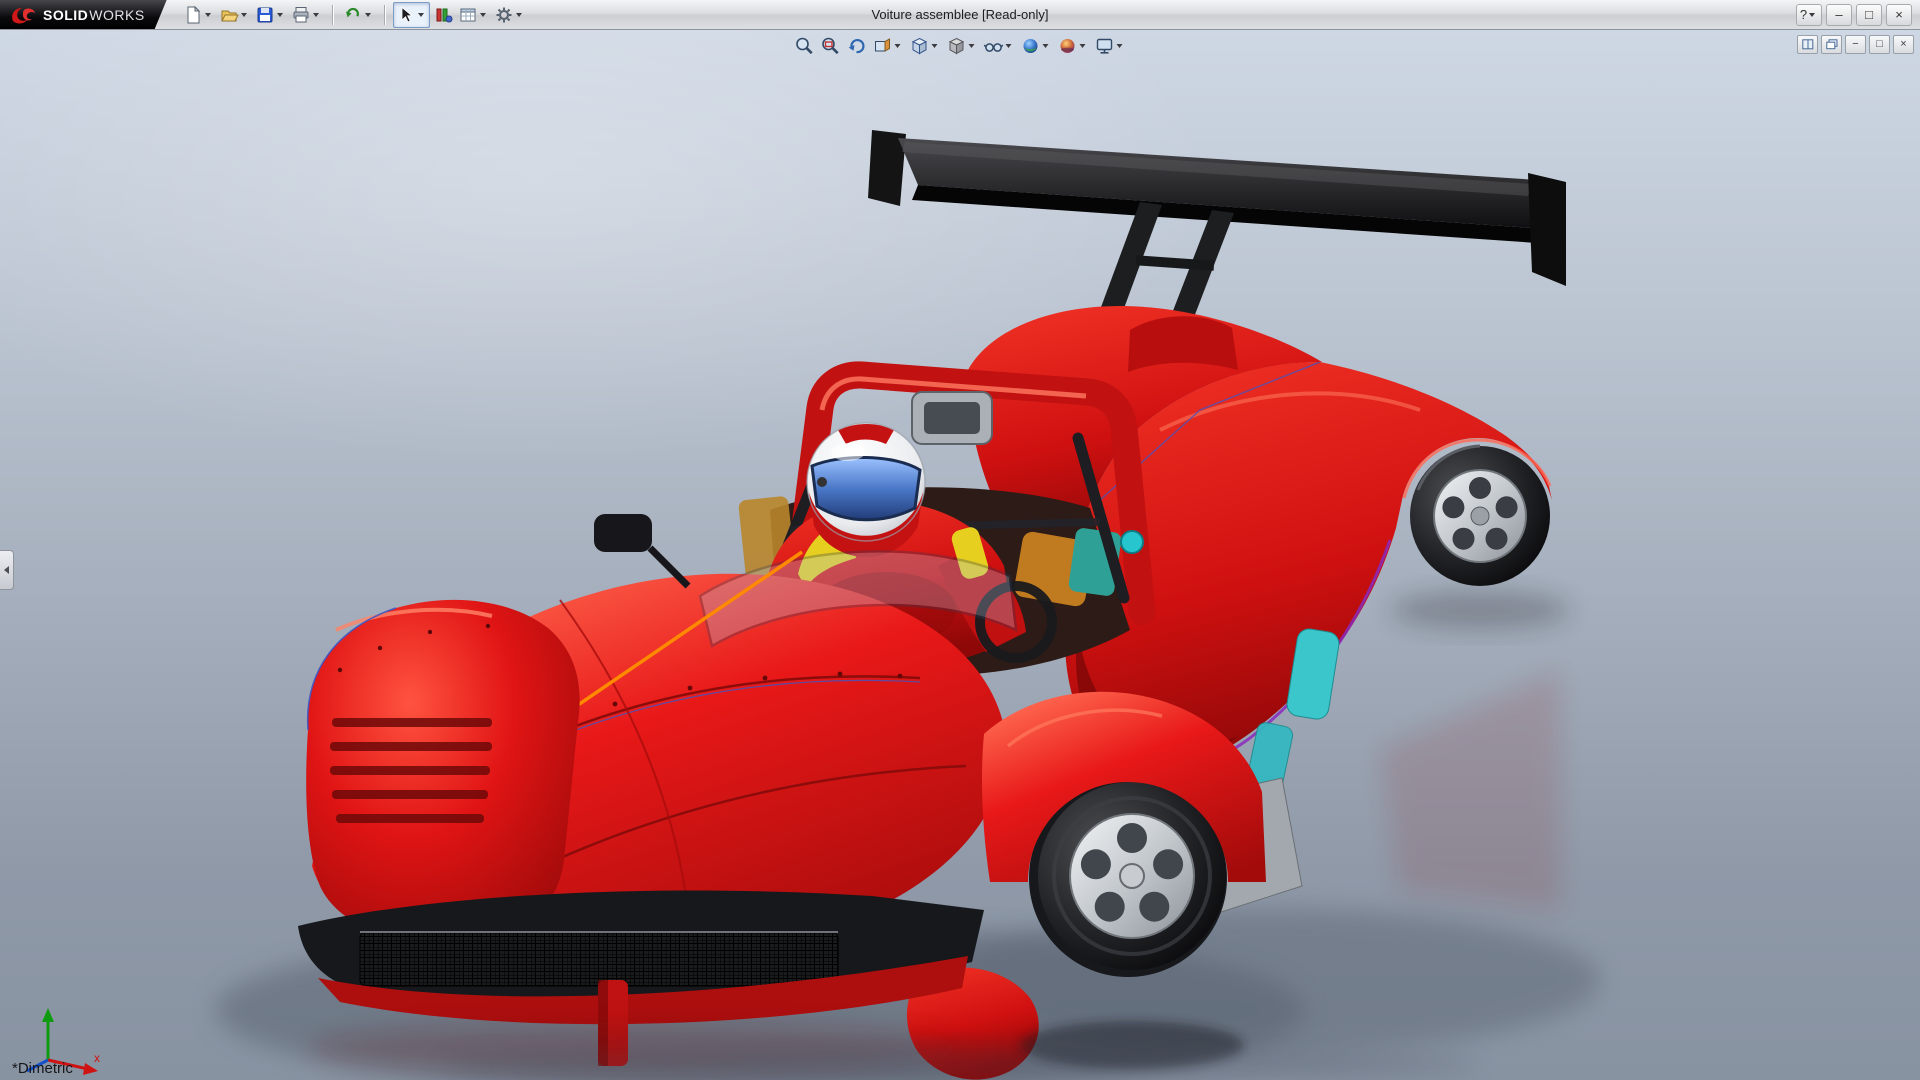 The width and height of the screenshot is (1920, 1080). What do you see at coordinates (265, 14) in the screenshot?
I see `save-floppy-icon` at bounding box center [265, 14].